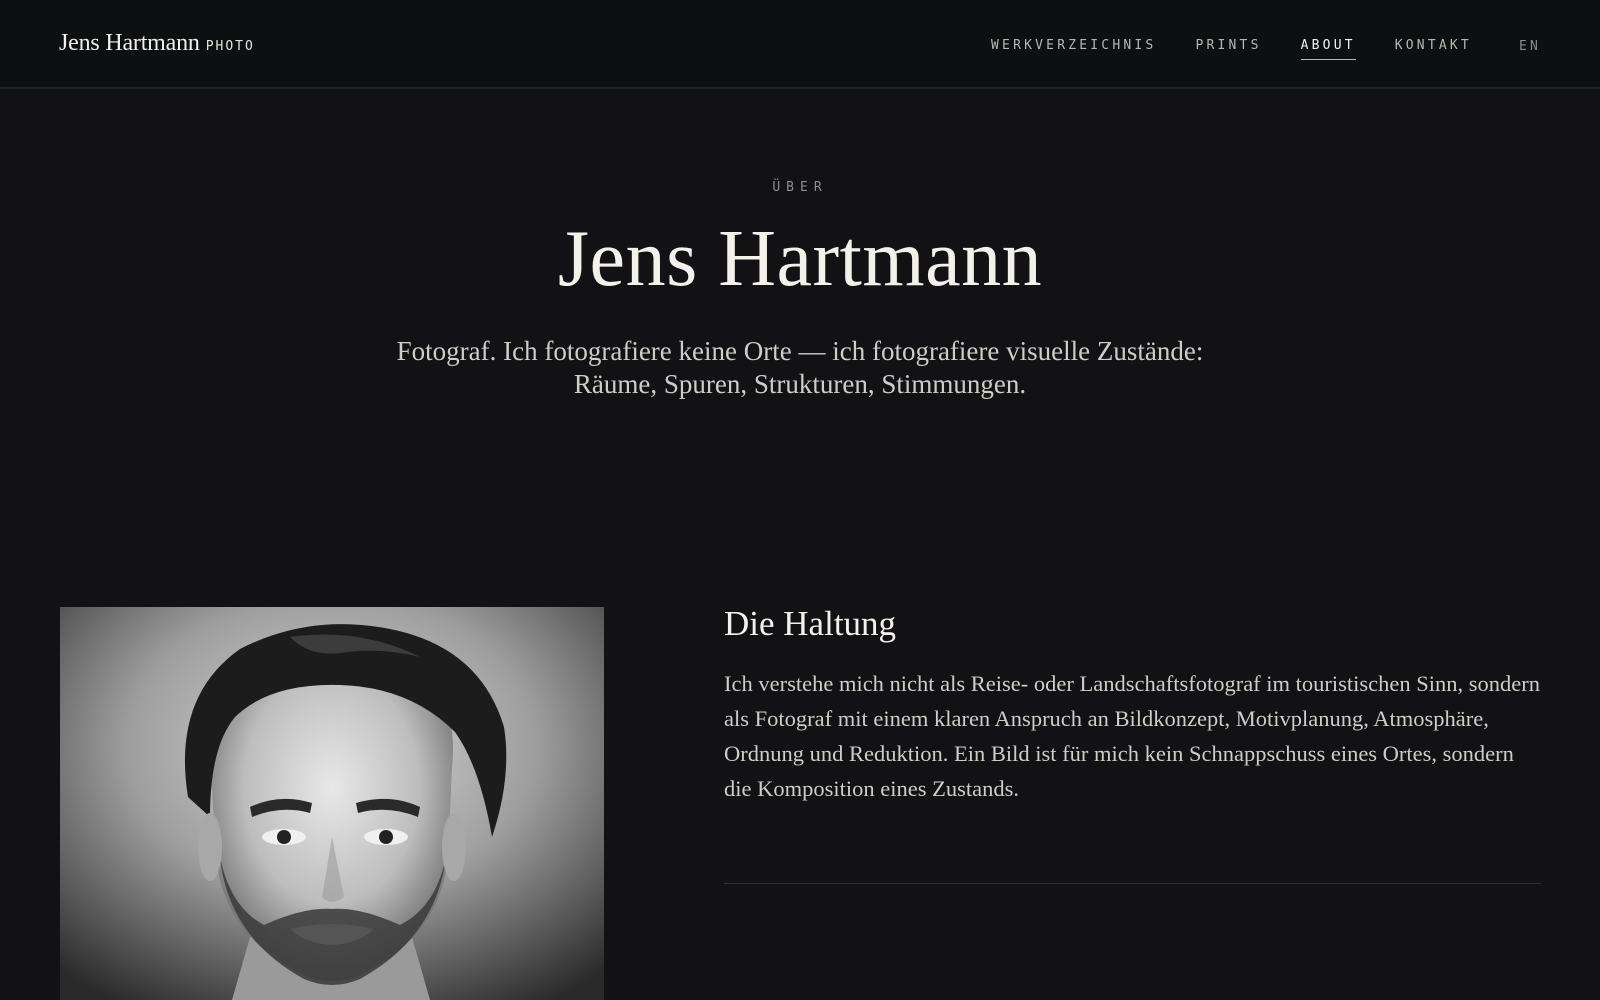 The width and height of the screenshot is (1600, 1000). I want to click on main-nav: WERKVERZEICHNIS PRINTS ABOUT KONTAKT EN, so click(1246, 49).